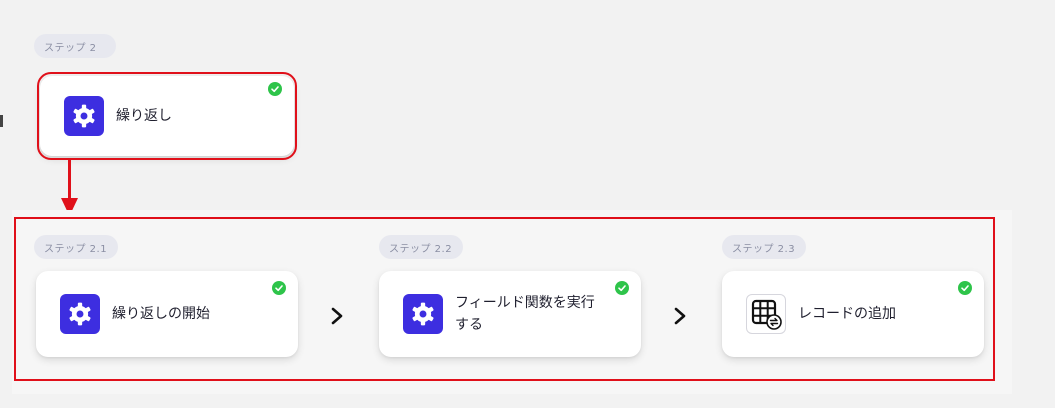 This screenshot has height=408, width=1055. Describe the element at coordinates (847, 314) in the screenshot. I see `substep-card-label: レコードの追加` at that location.